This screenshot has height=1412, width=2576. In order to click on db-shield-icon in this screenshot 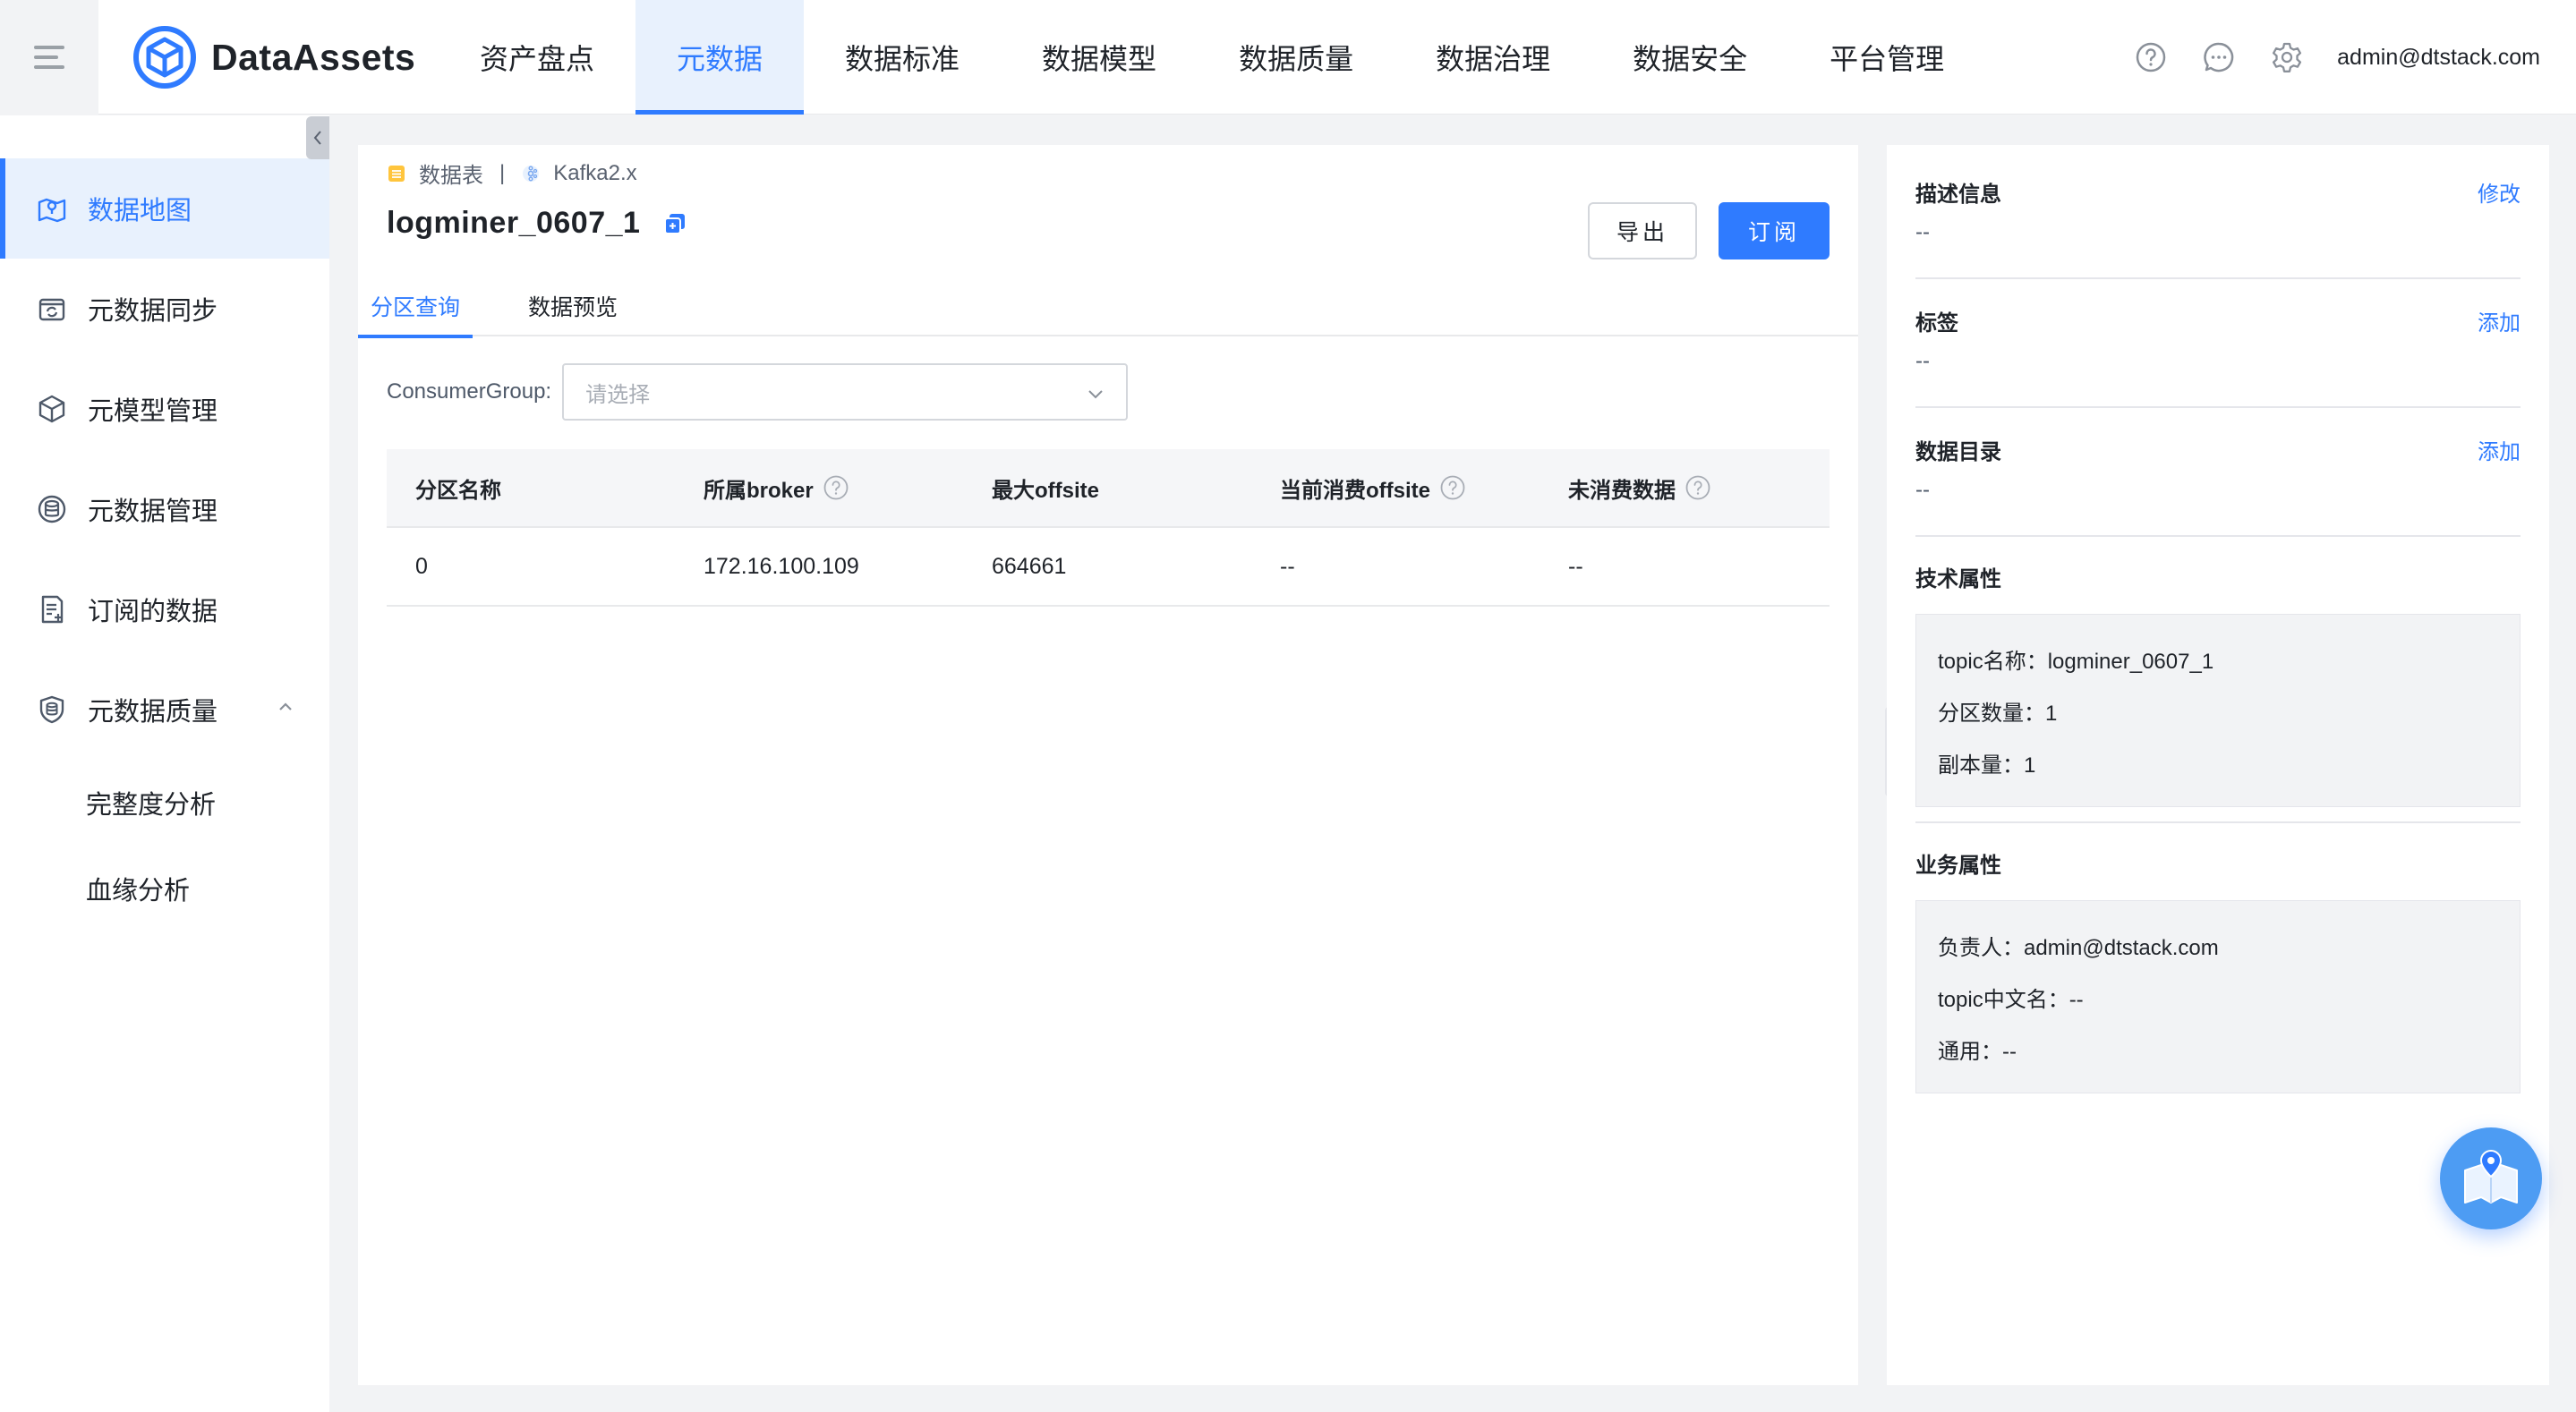, I will do `click(52, 710)`.